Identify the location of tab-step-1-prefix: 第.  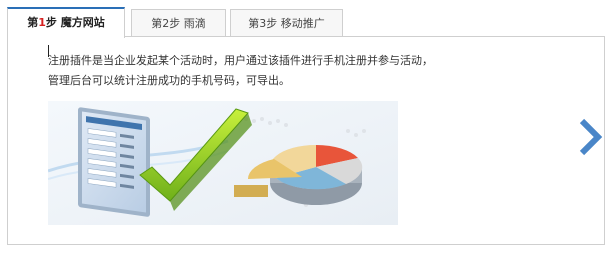
(33, 22).